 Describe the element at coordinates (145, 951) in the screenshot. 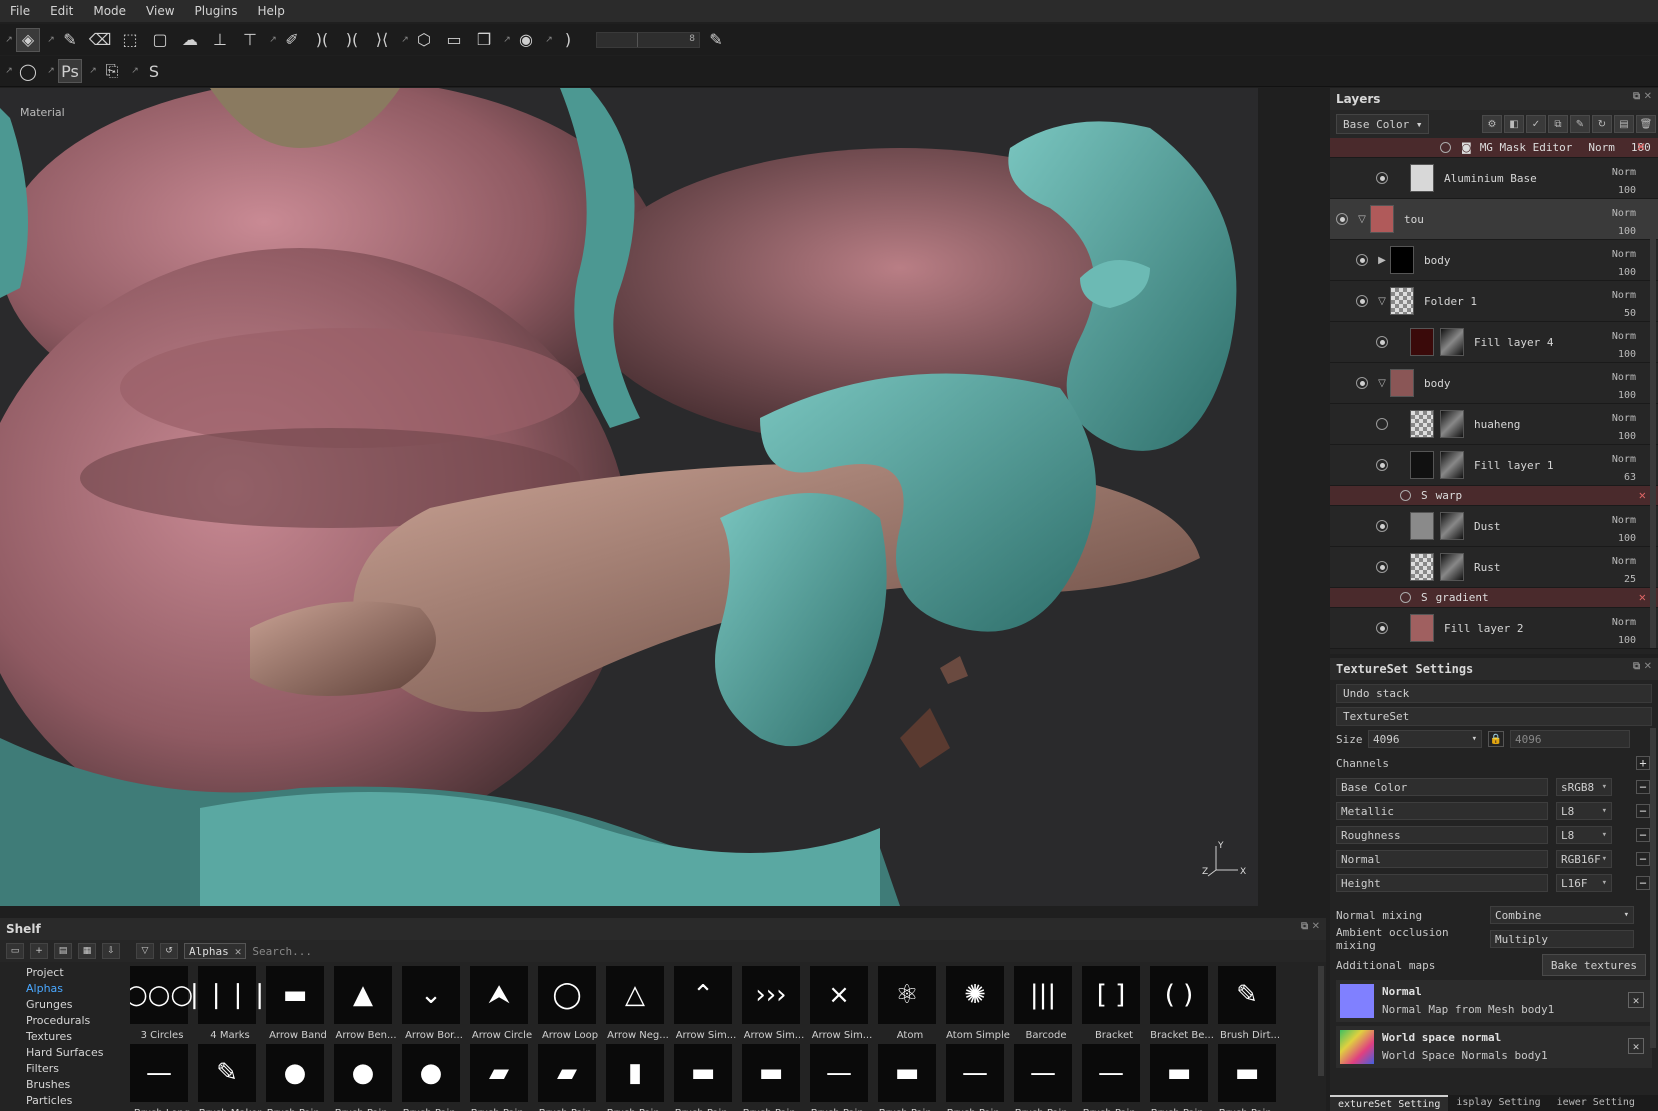

I see `filter-icon: ▽` at that location.